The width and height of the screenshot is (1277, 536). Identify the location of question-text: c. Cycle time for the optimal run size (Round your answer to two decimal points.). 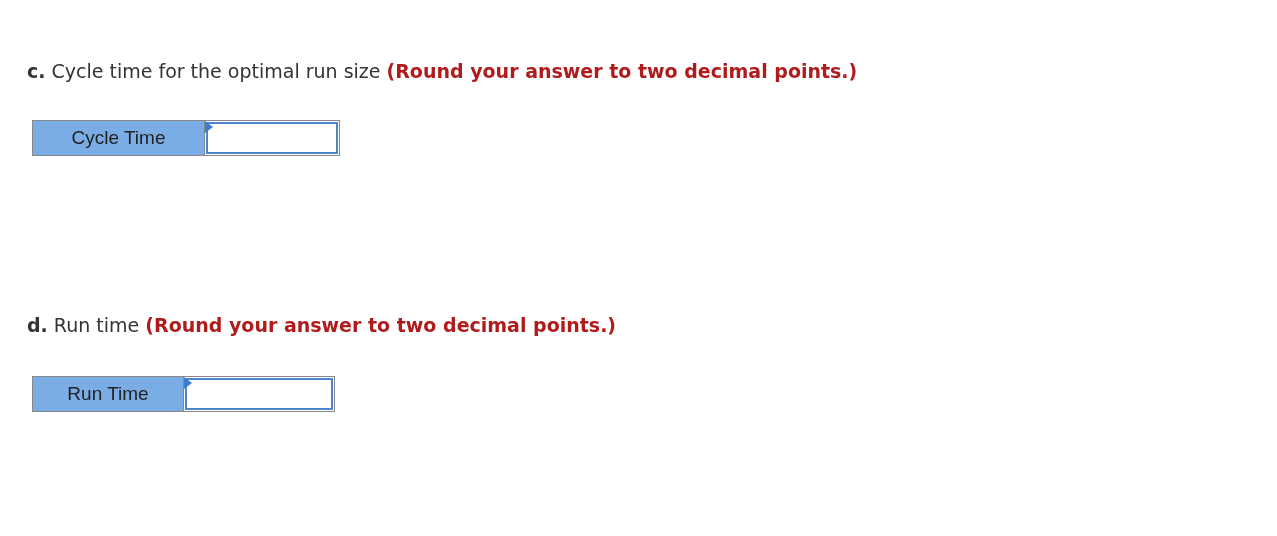
(443, 71).